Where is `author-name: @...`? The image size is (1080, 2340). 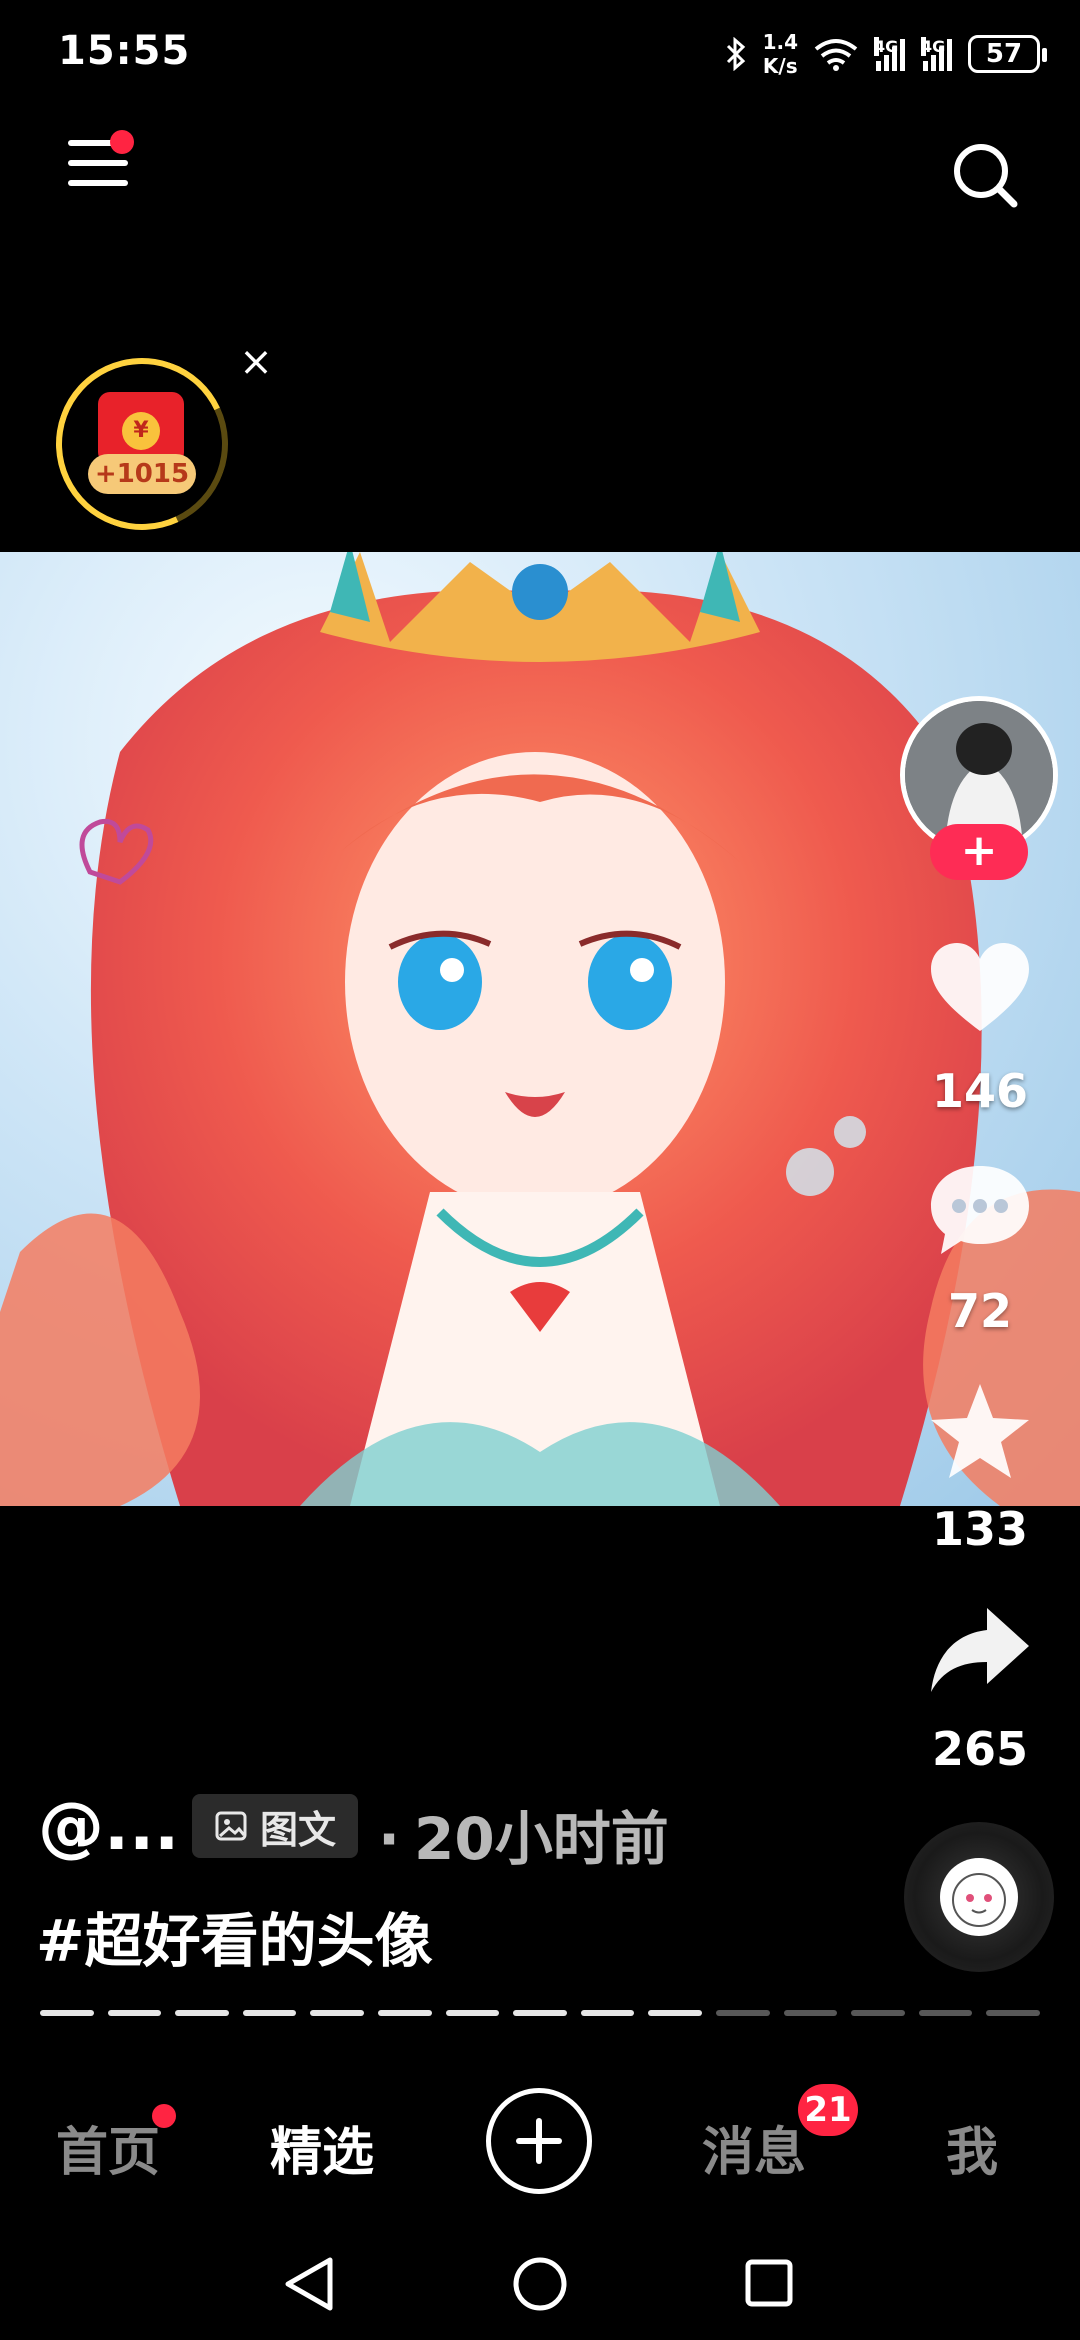
author-name: @... is located at coordinates (108, 1826).